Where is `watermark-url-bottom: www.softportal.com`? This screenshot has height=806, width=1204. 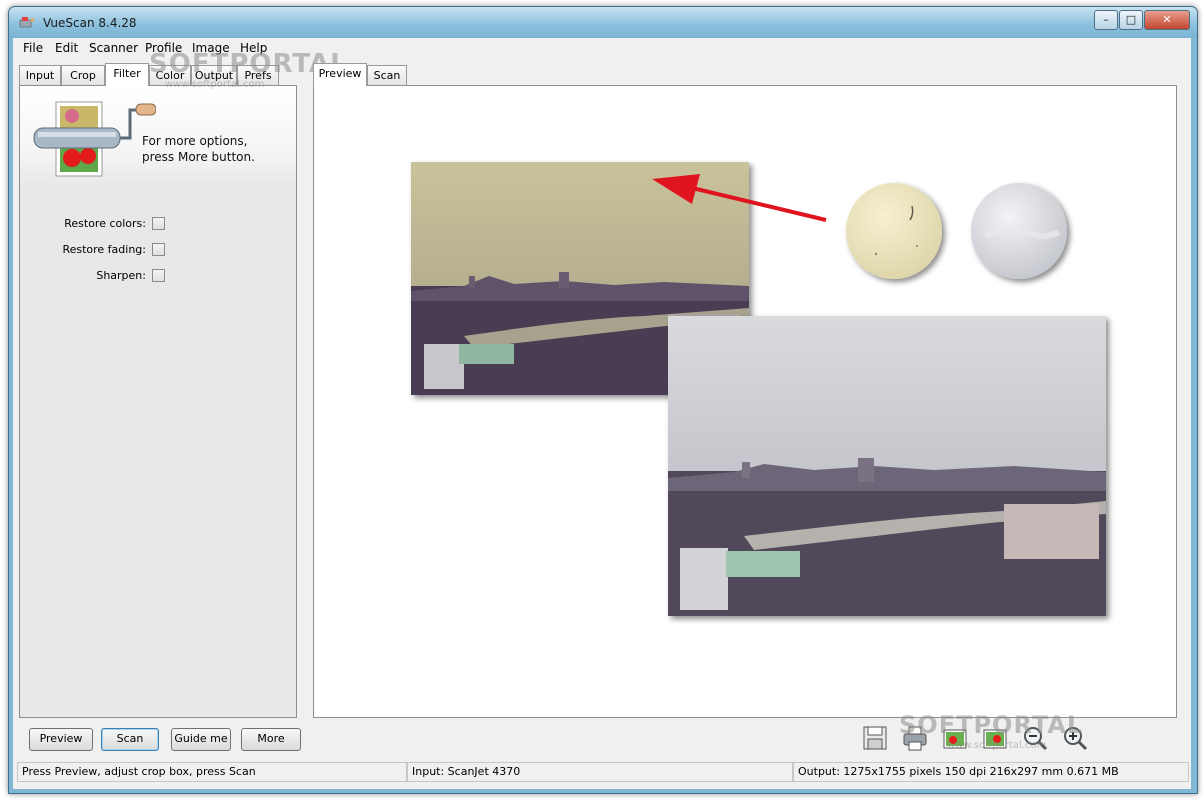
watermark-url-bottom: www.softportal.com is located at coordinates (997, 745).